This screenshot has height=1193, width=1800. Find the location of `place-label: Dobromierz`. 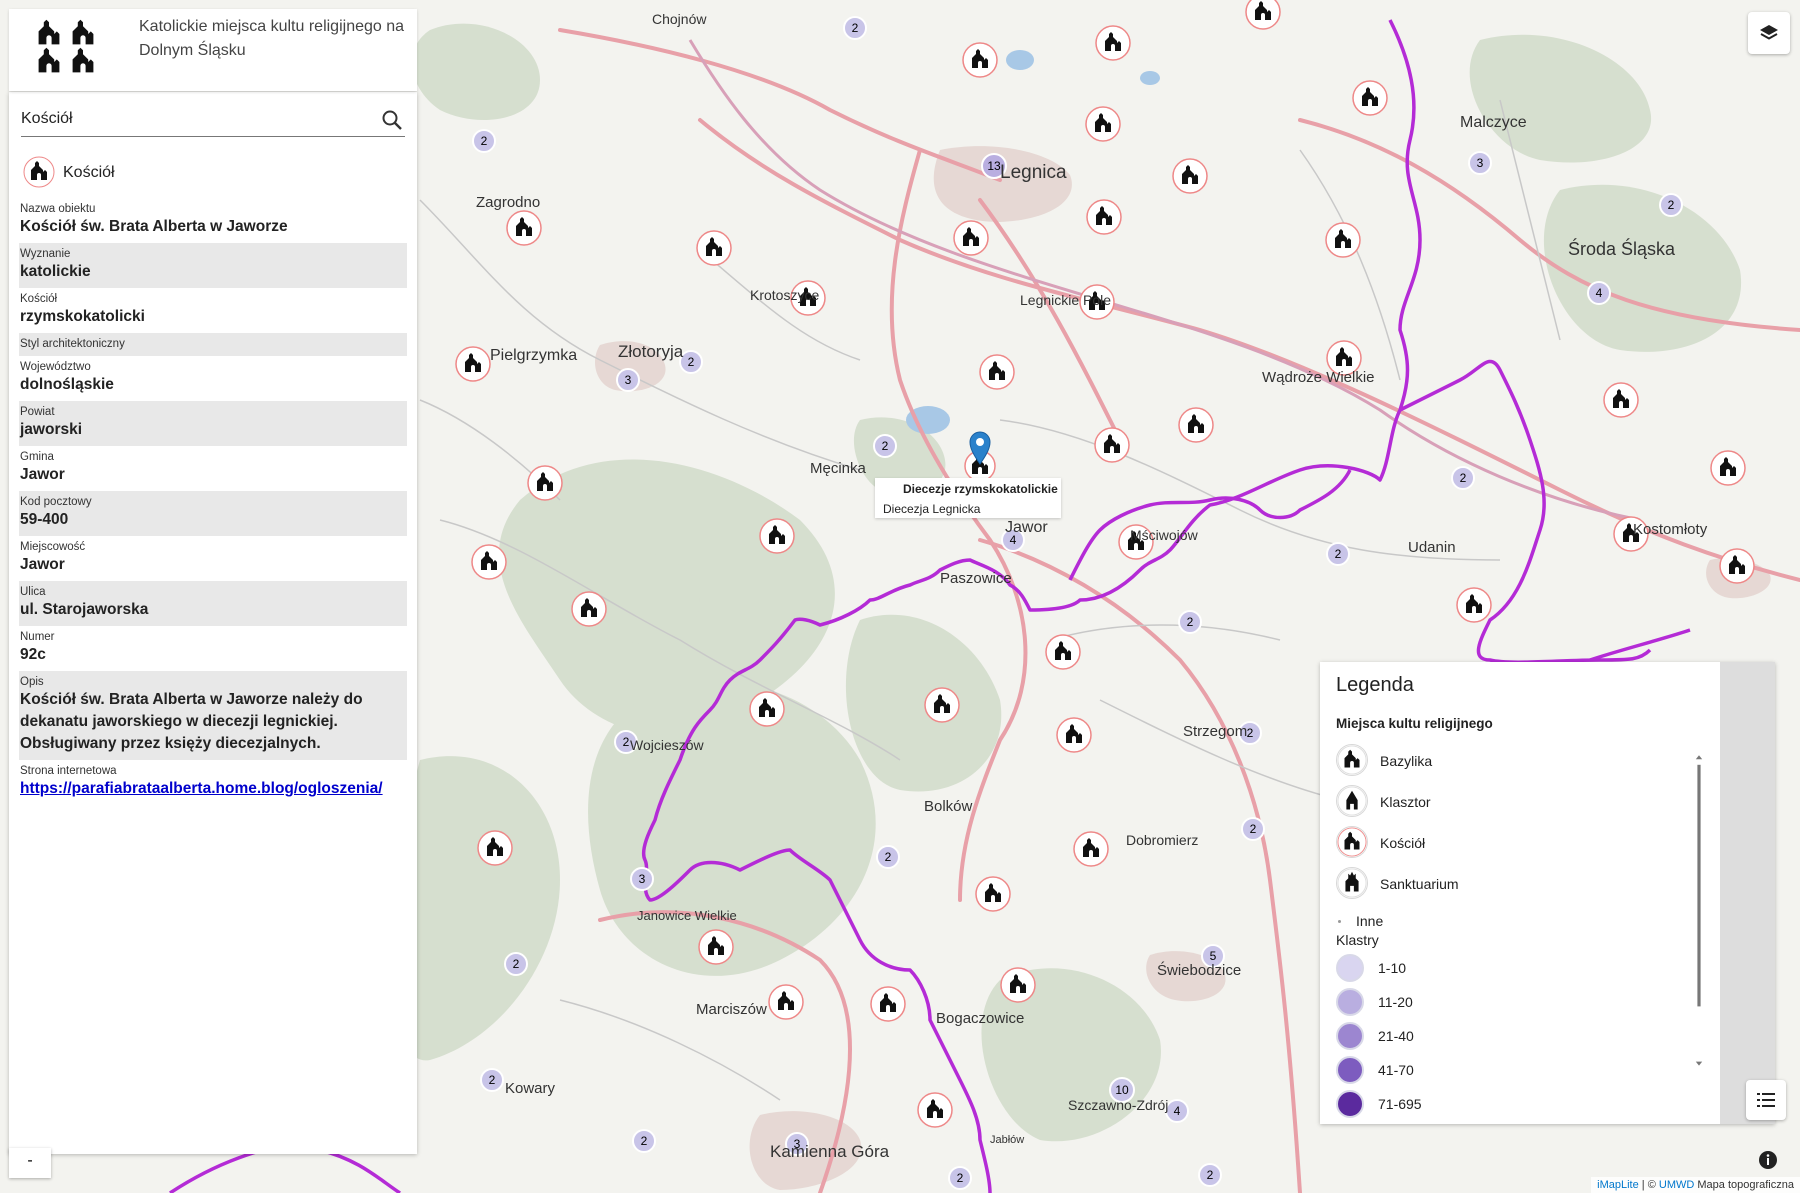

place-label: Dobromierz is located at coordinates (1162, 840).